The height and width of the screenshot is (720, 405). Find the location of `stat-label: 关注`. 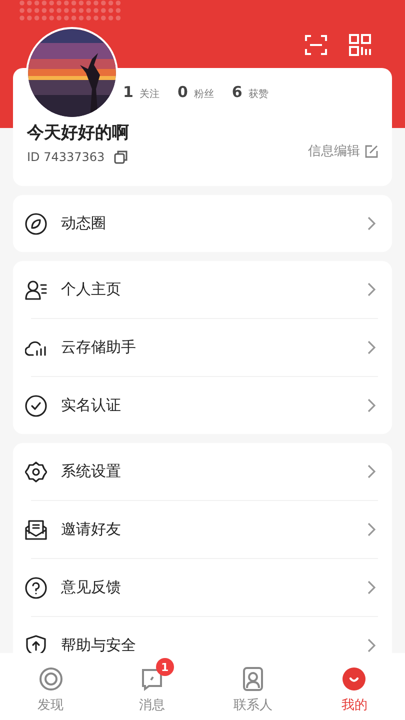

stat-label: 关注 is located at coordinates (149, 94).